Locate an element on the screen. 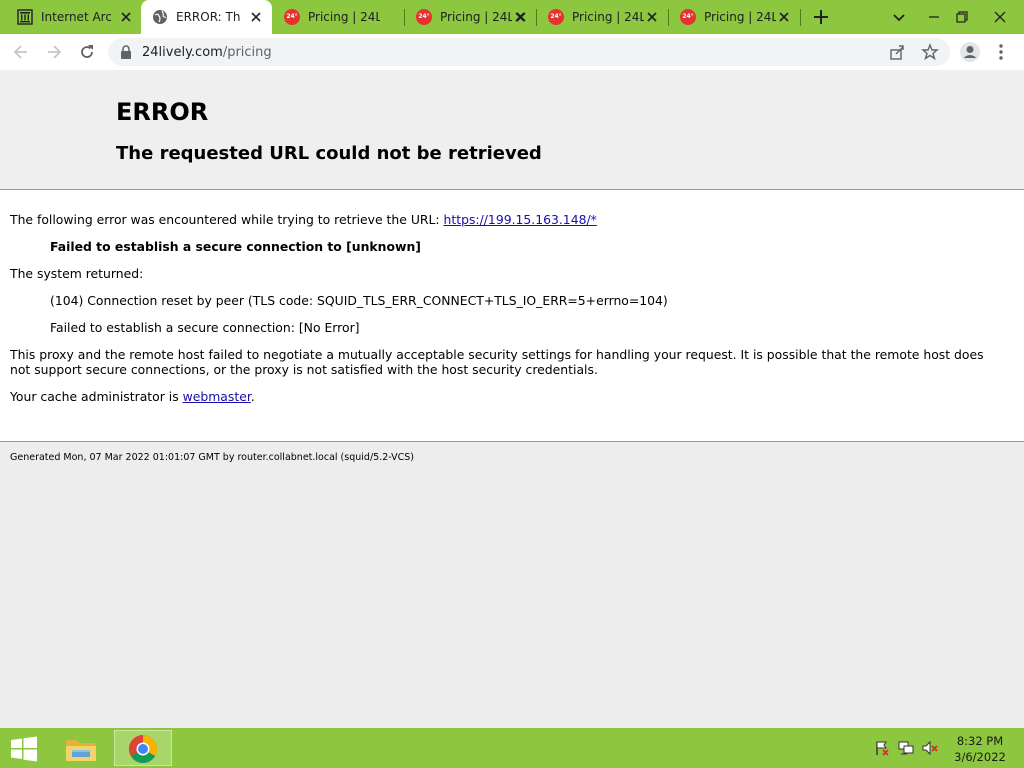 The image size is (1024, 768). forward-arrow-icon is located at coordinates (54, 52).